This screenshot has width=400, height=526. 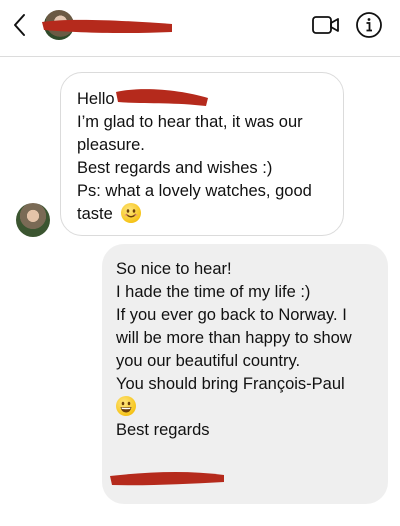 What do you see at coordinates (194, 191) in the screenshot?
I see `message-line: Ps: what a lovely watches, good` at bounding box center [194, 191].